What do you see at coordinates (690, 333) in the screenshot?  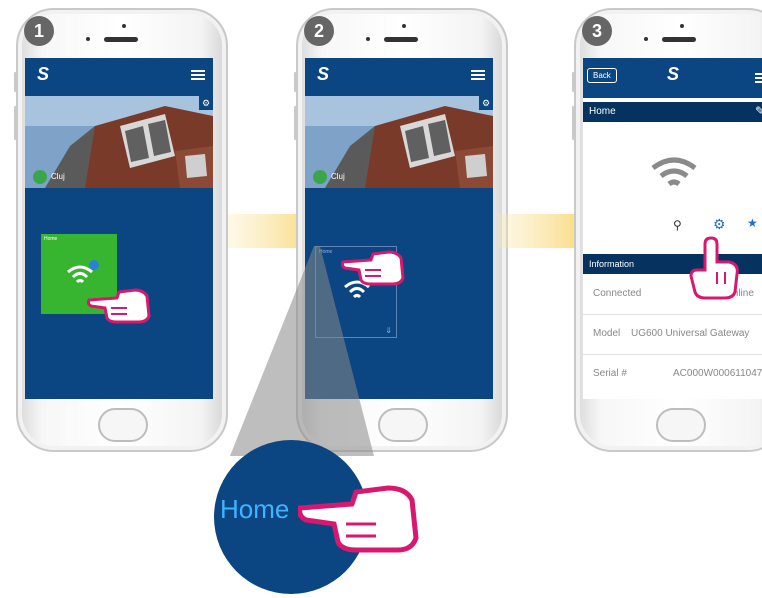 I see `row-value: UG600 Universal Gateway` at bounding box center [690, 333].